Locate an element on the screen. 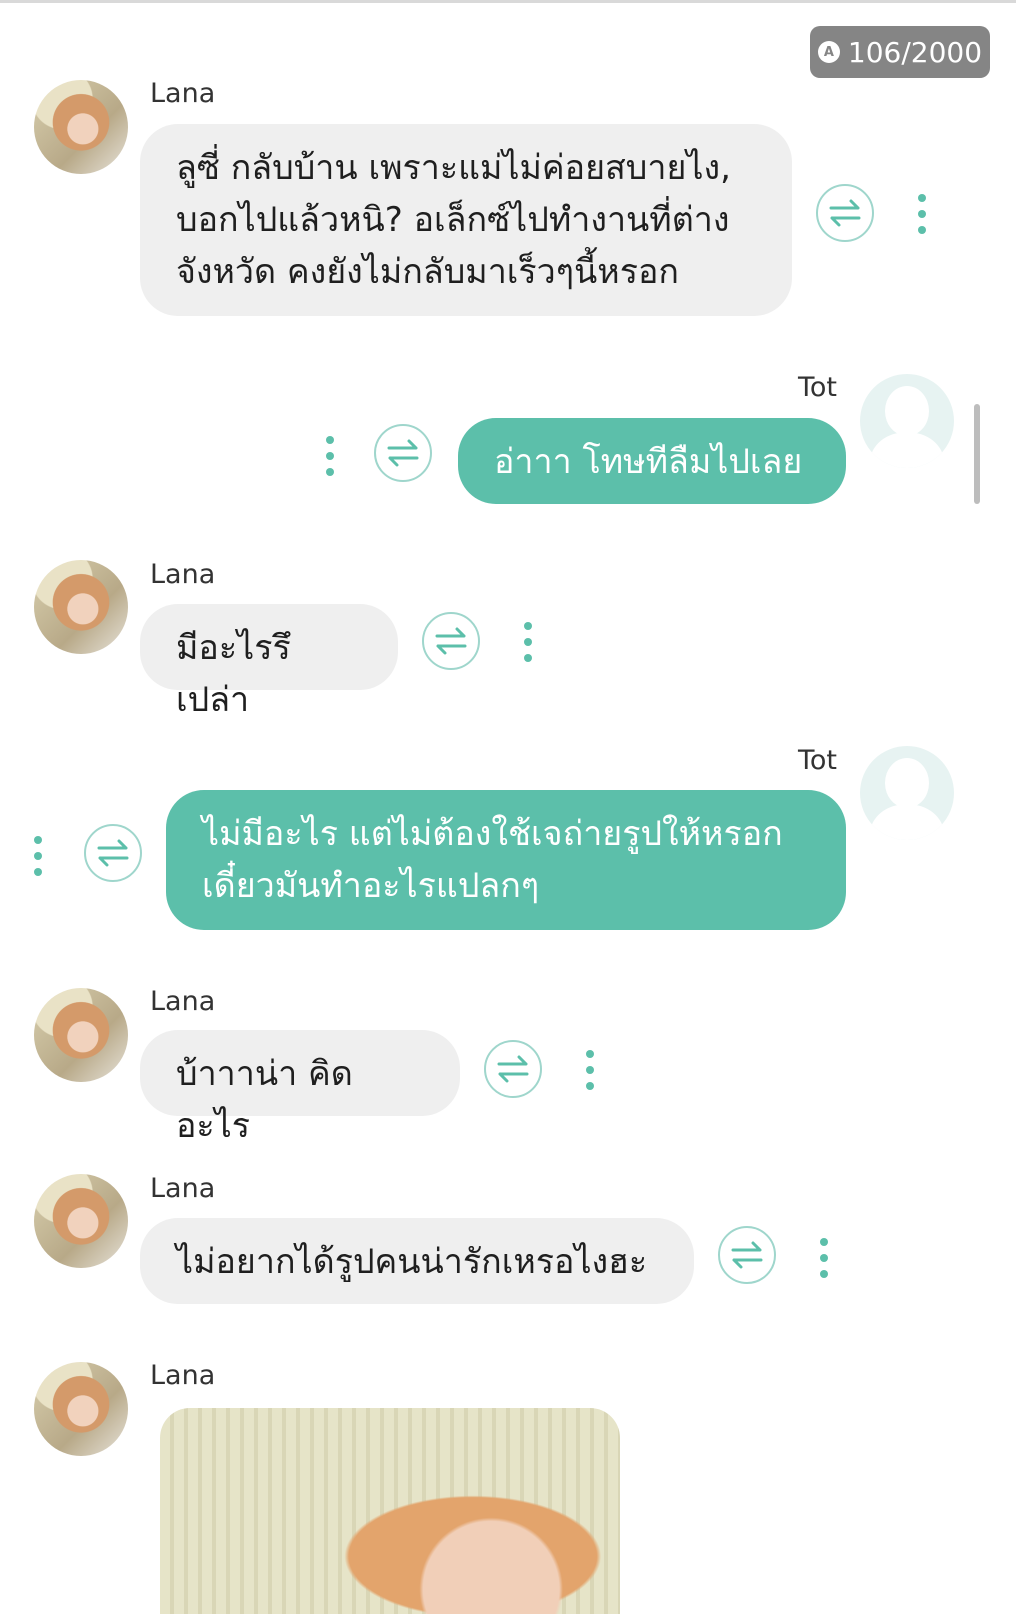  message-counter-badge: A 106/2000 is located at coordinates (900, 52).